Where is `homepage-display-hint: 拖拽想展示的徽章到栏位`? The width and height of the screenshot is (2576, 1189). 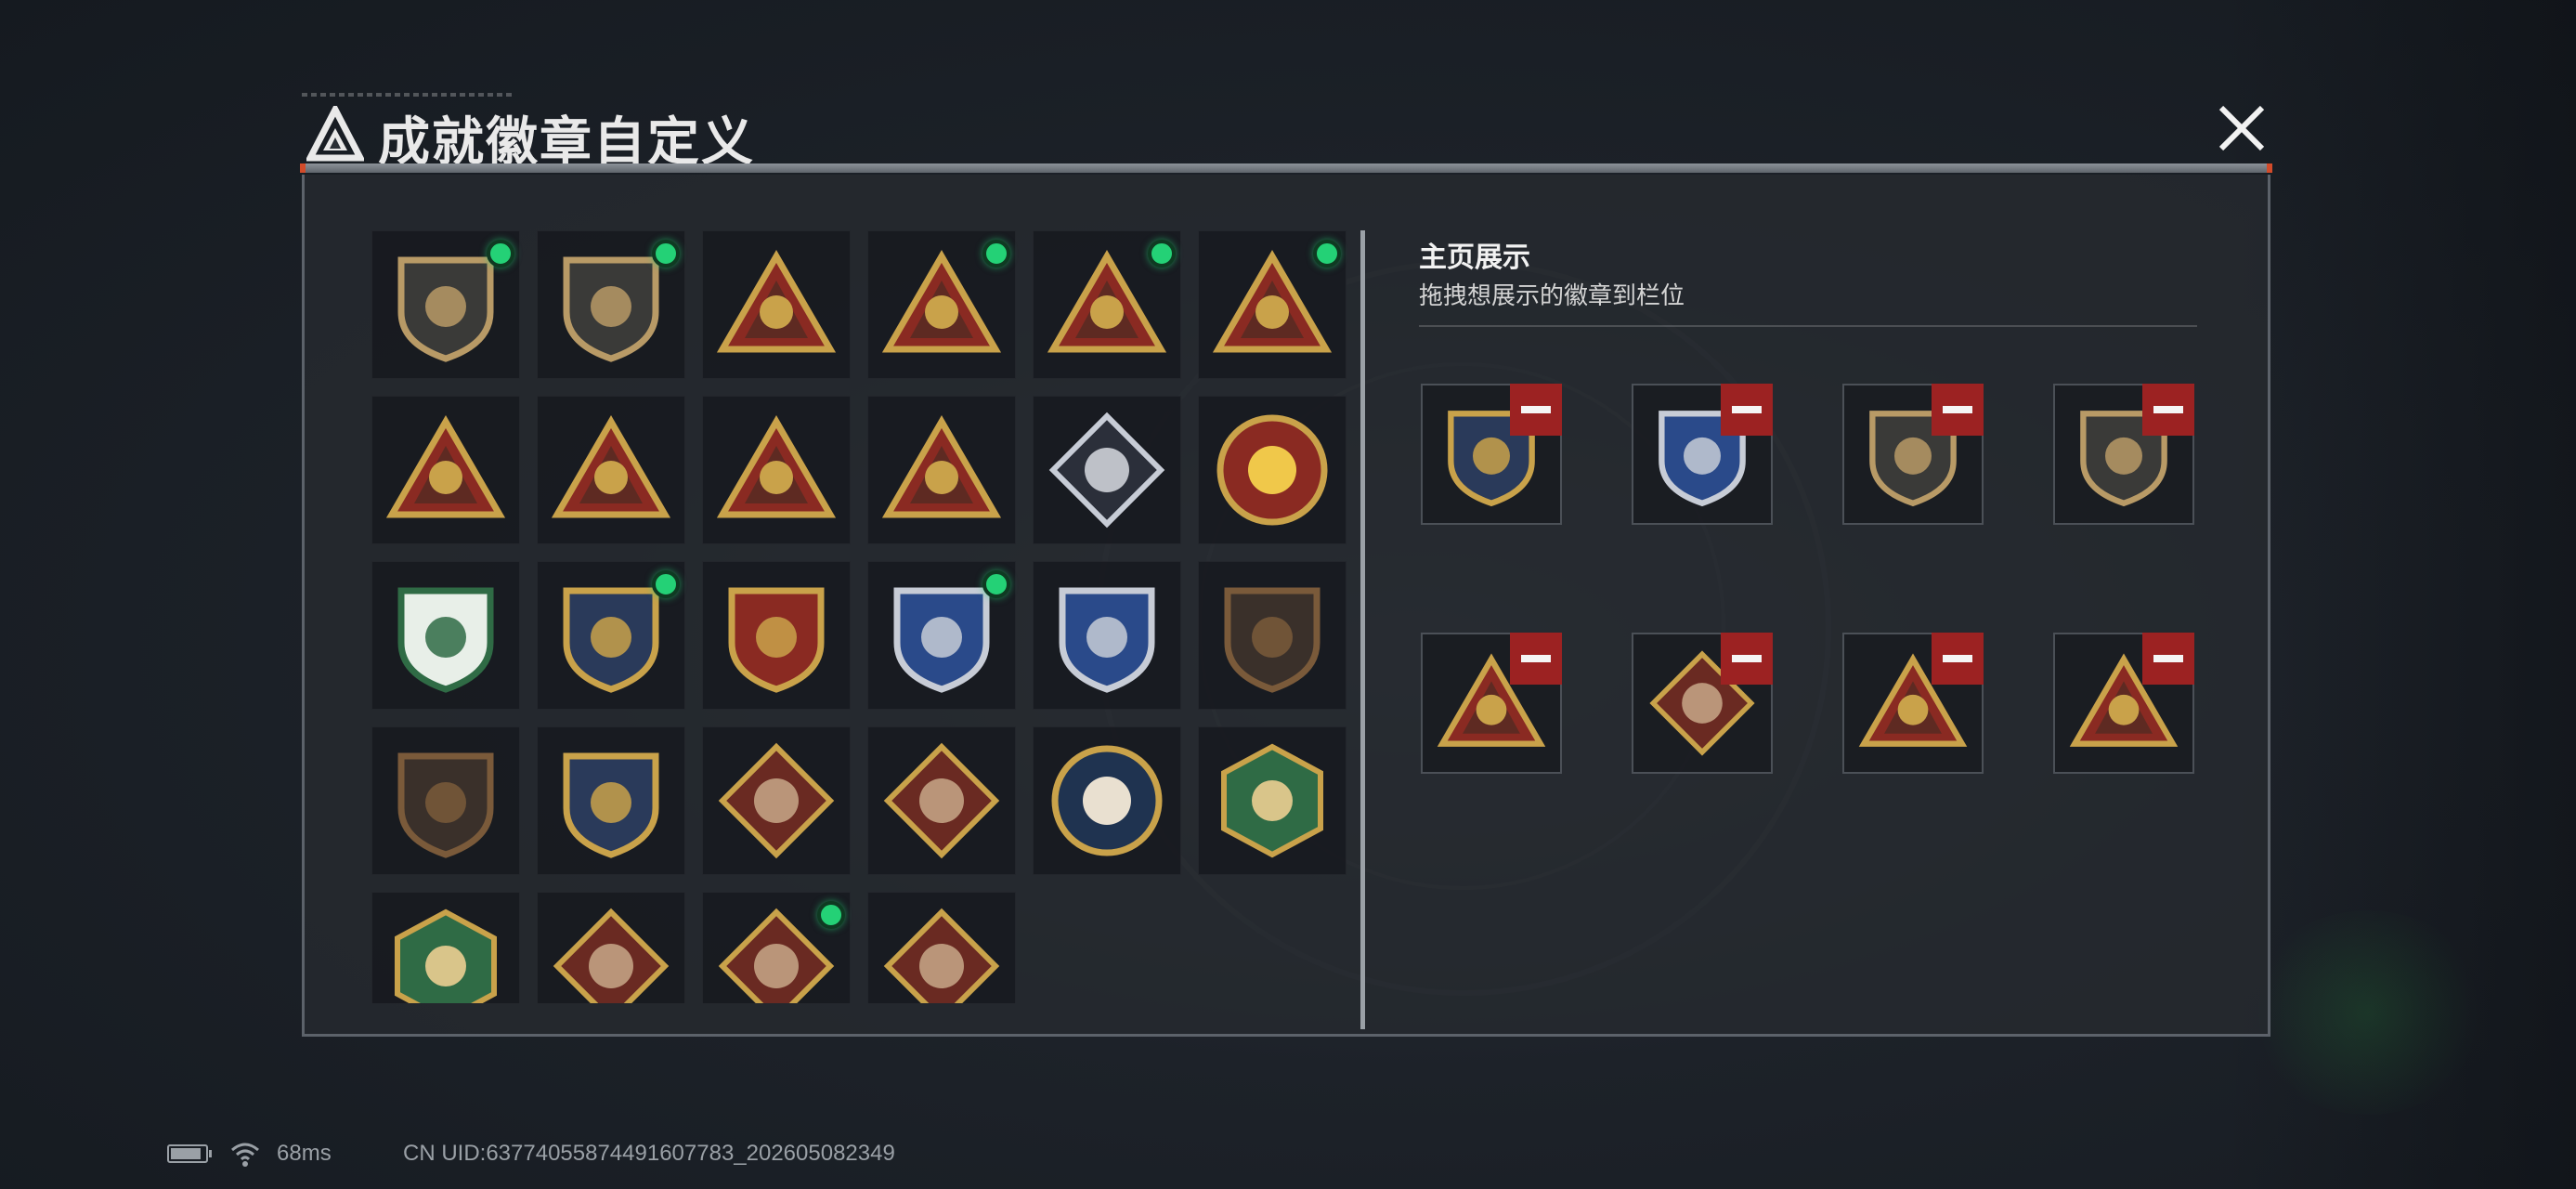 homepage-display-hint: 拖拽想展示的徽章到栏位 is located at coordinates (1552, 295).